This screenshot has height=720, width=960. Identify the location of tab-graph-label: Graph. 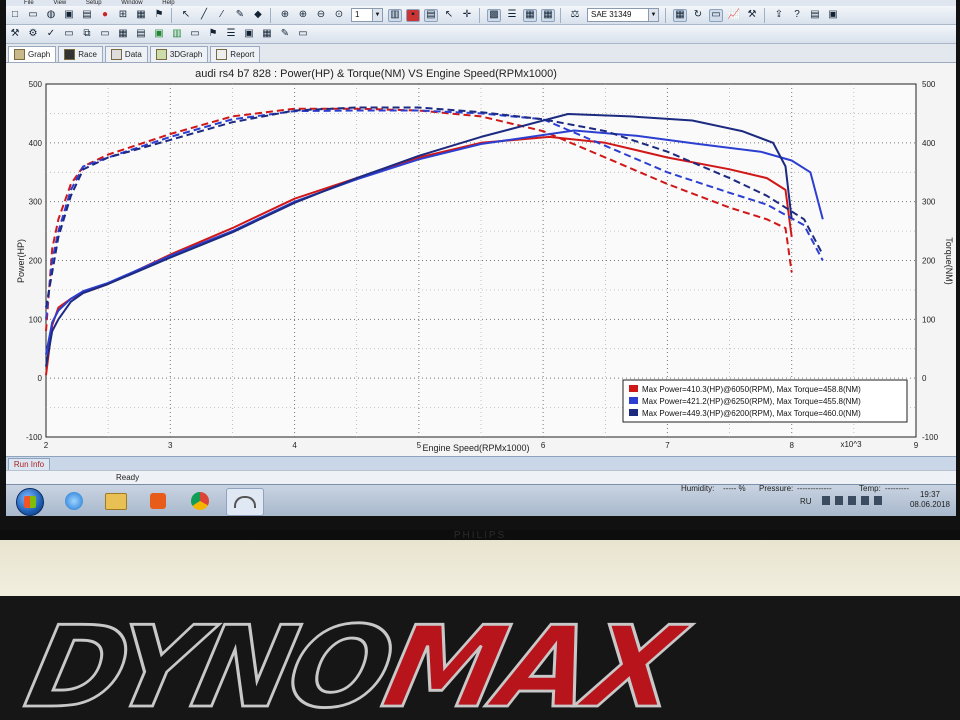
(39, 54).